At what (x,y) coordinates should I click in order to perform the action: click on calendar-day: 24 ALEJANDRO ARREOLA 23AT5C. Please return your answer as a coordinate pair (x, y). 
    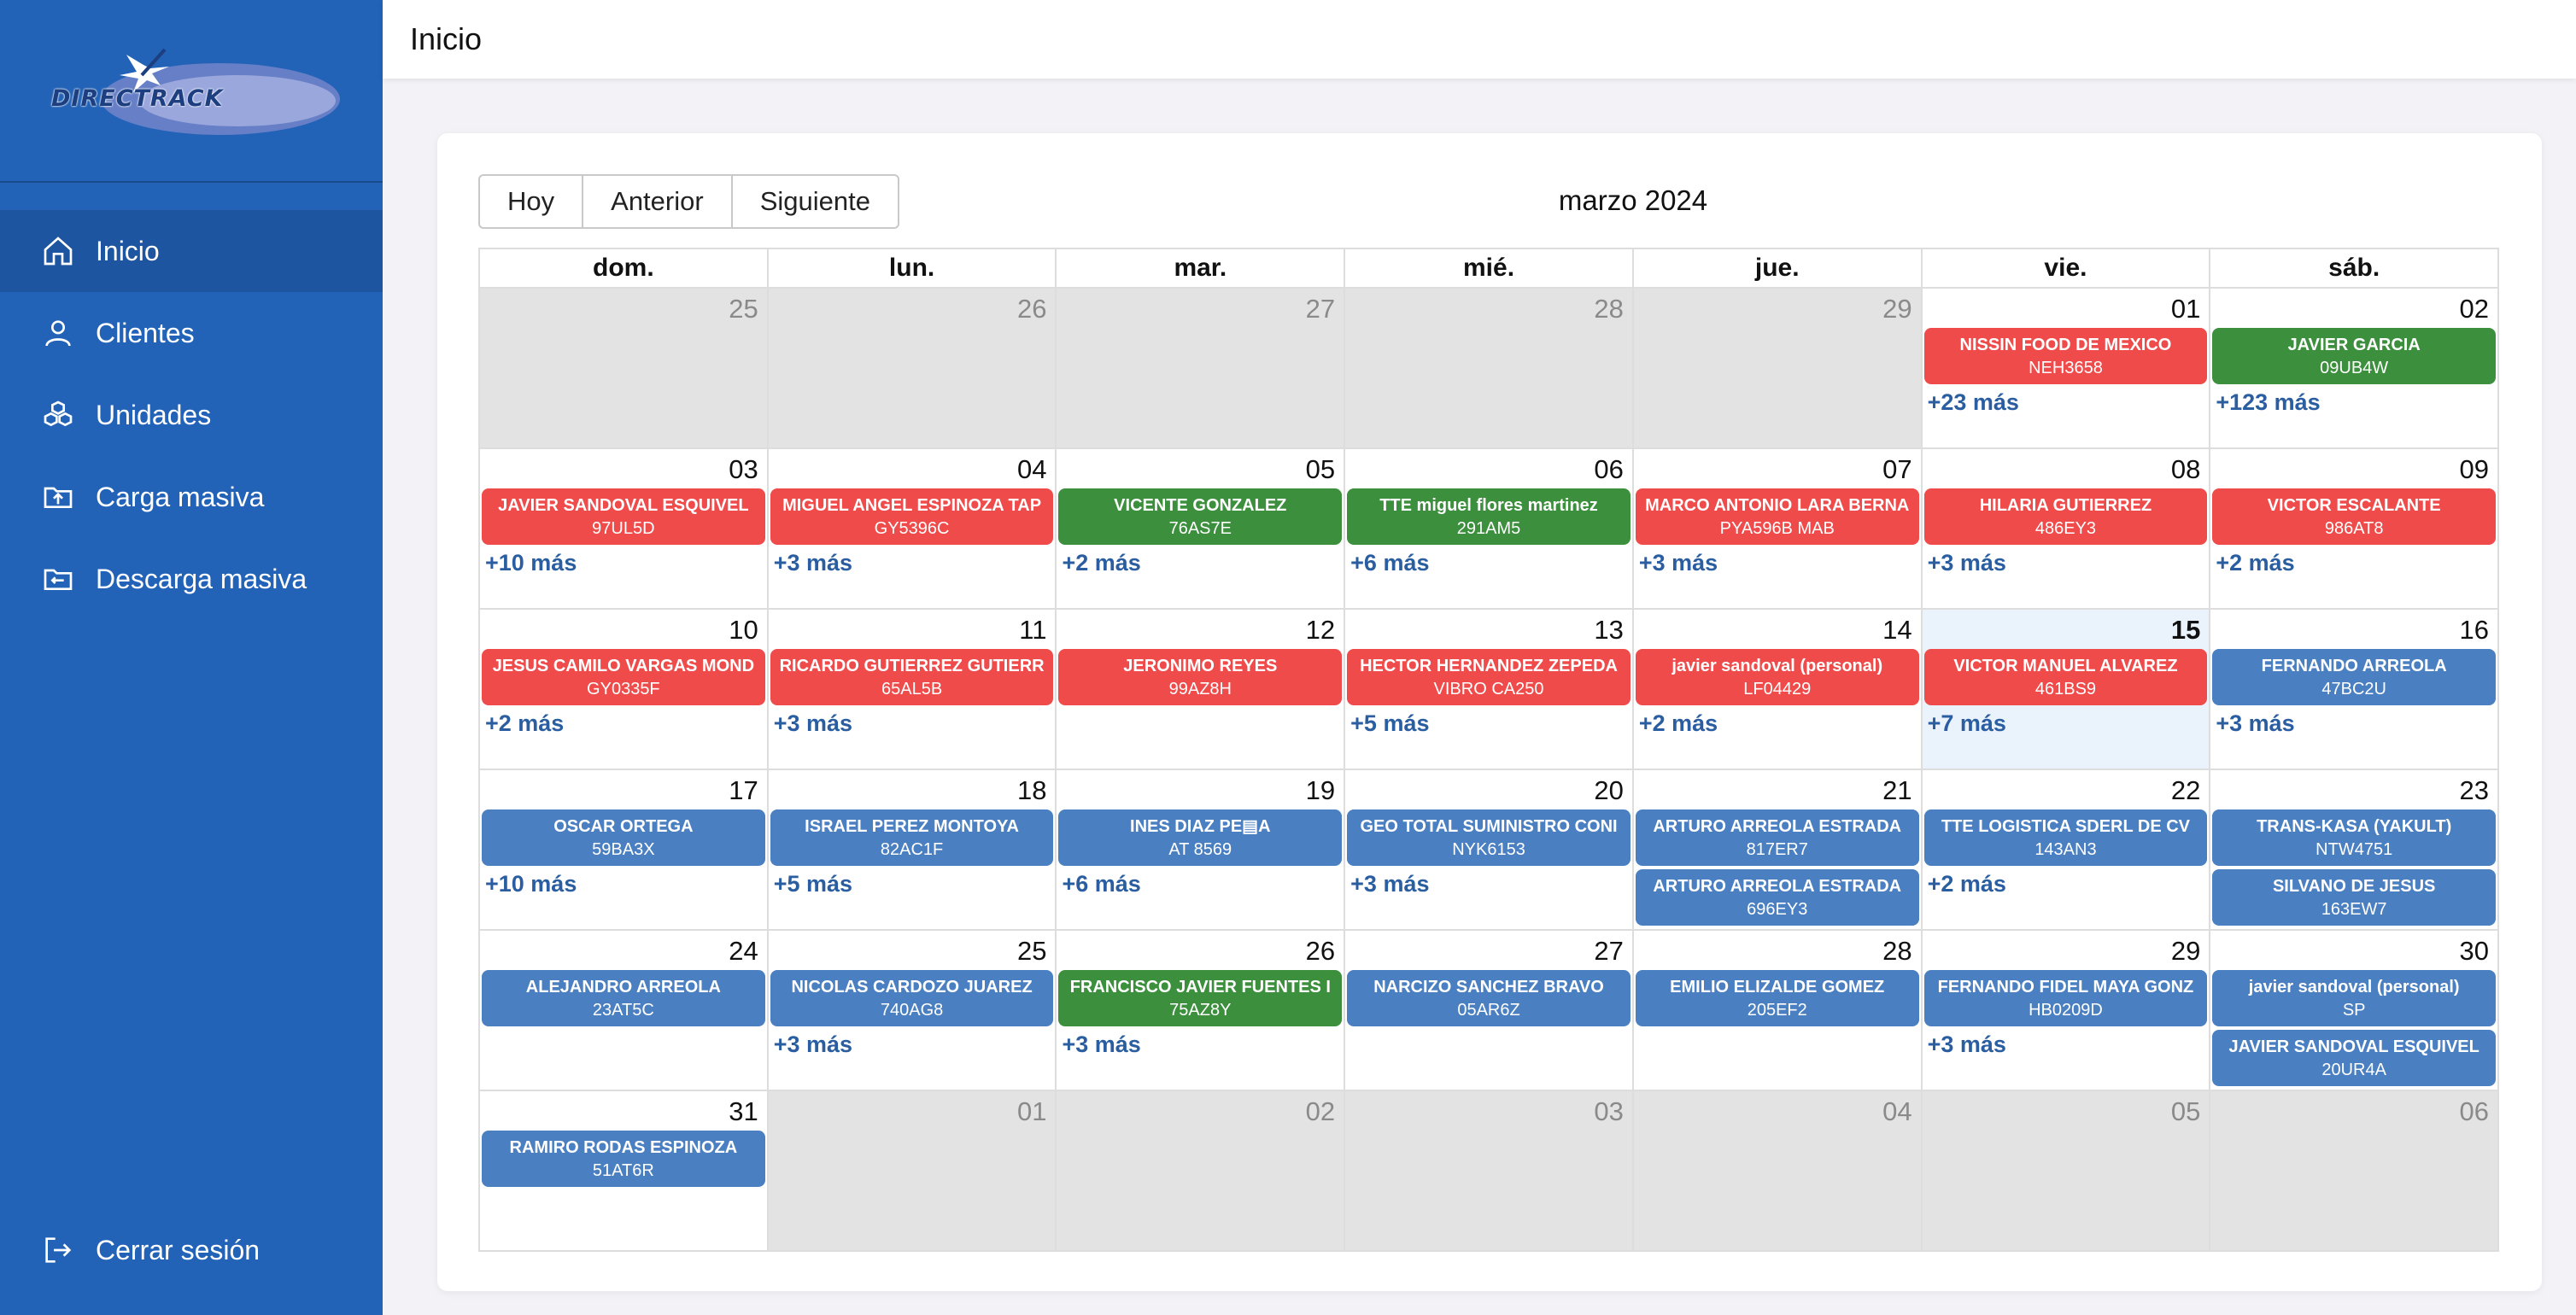
    Looking at the image, I should click on (623, 1010).